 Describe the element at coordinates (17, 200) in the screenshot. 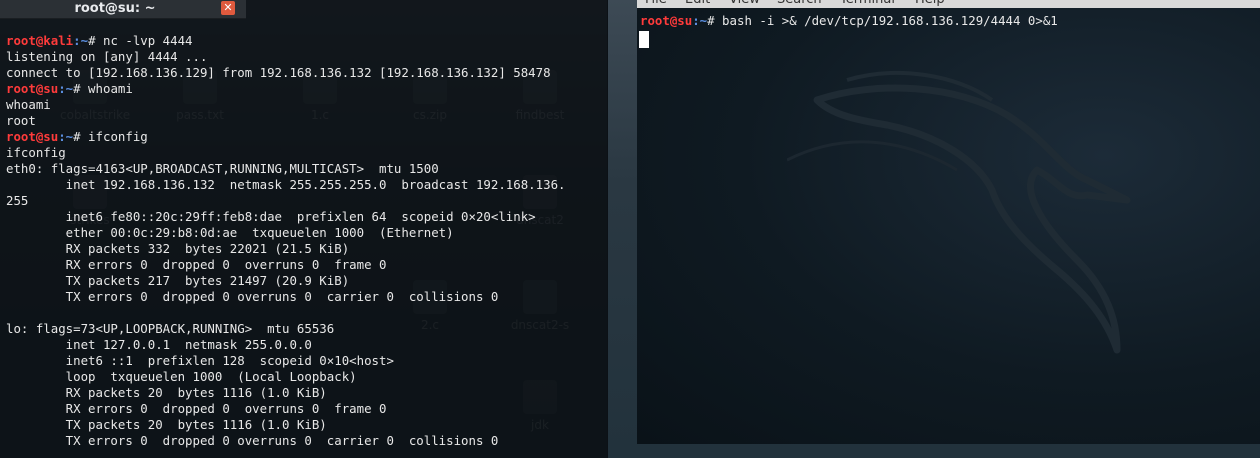

I see `terminal-line: 255` at that location.